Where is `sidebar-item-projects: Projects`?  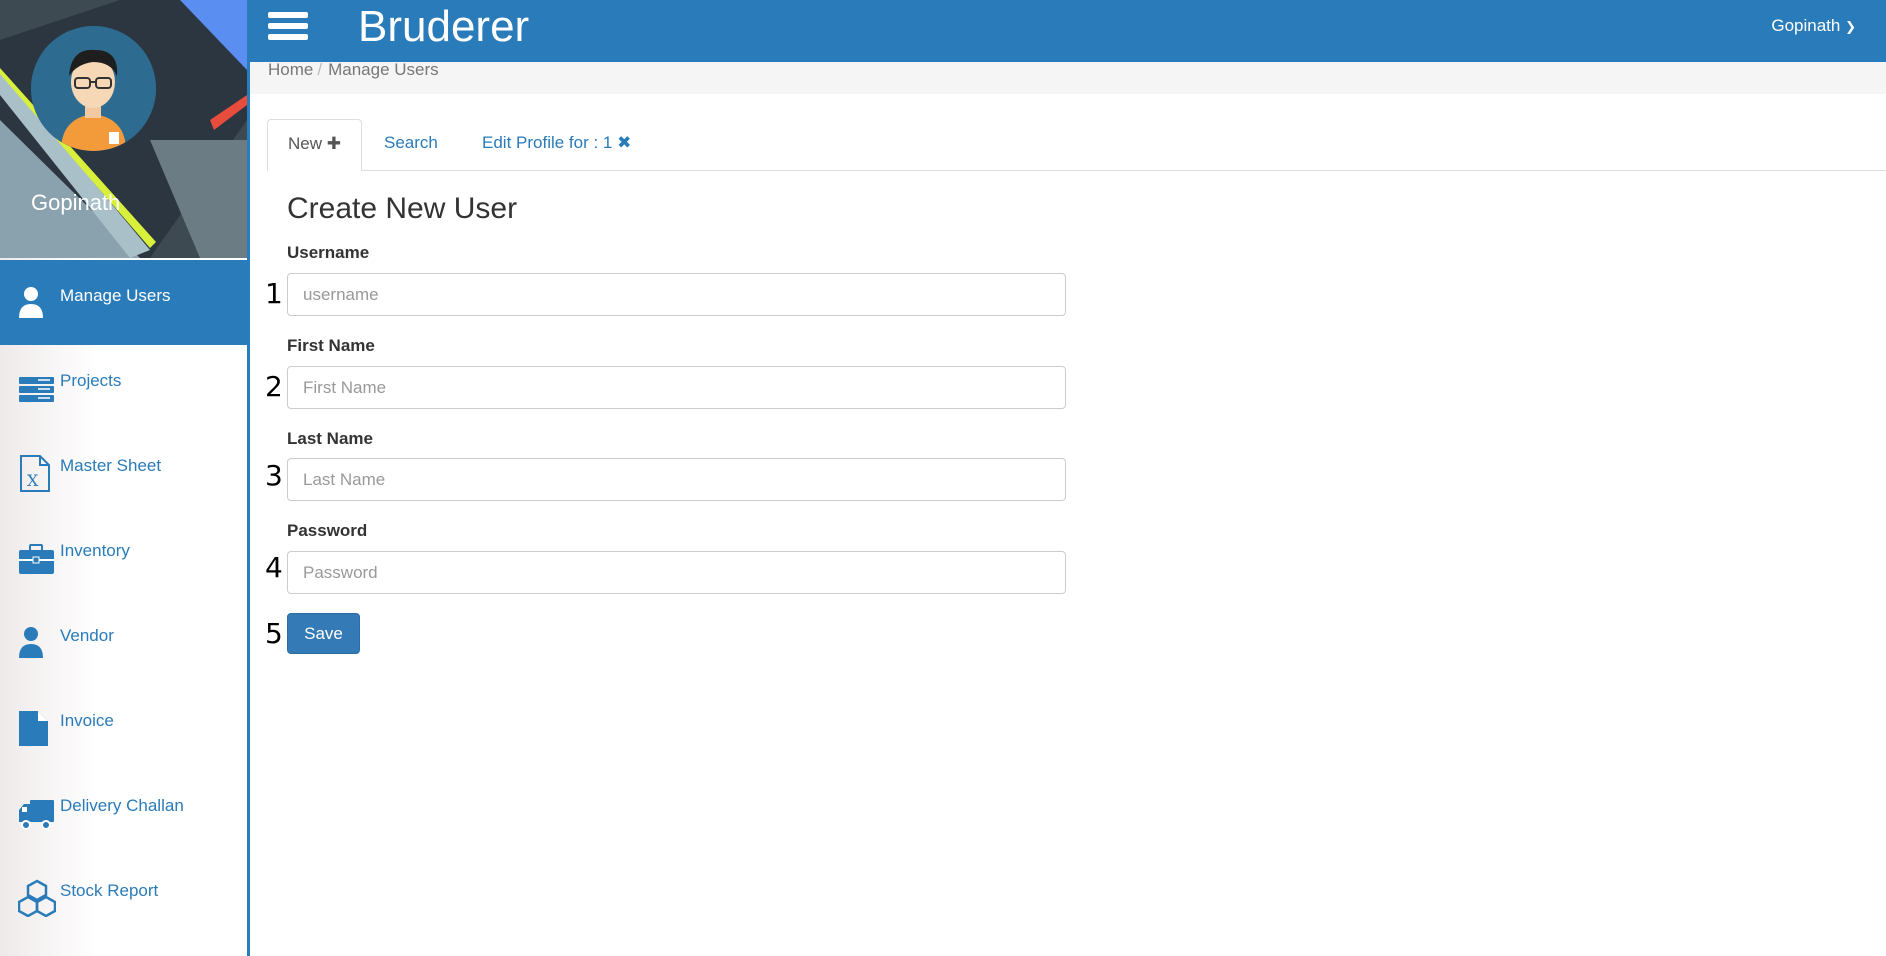 sidebar-item-projects: Projects is located at coordinates (123, 387).